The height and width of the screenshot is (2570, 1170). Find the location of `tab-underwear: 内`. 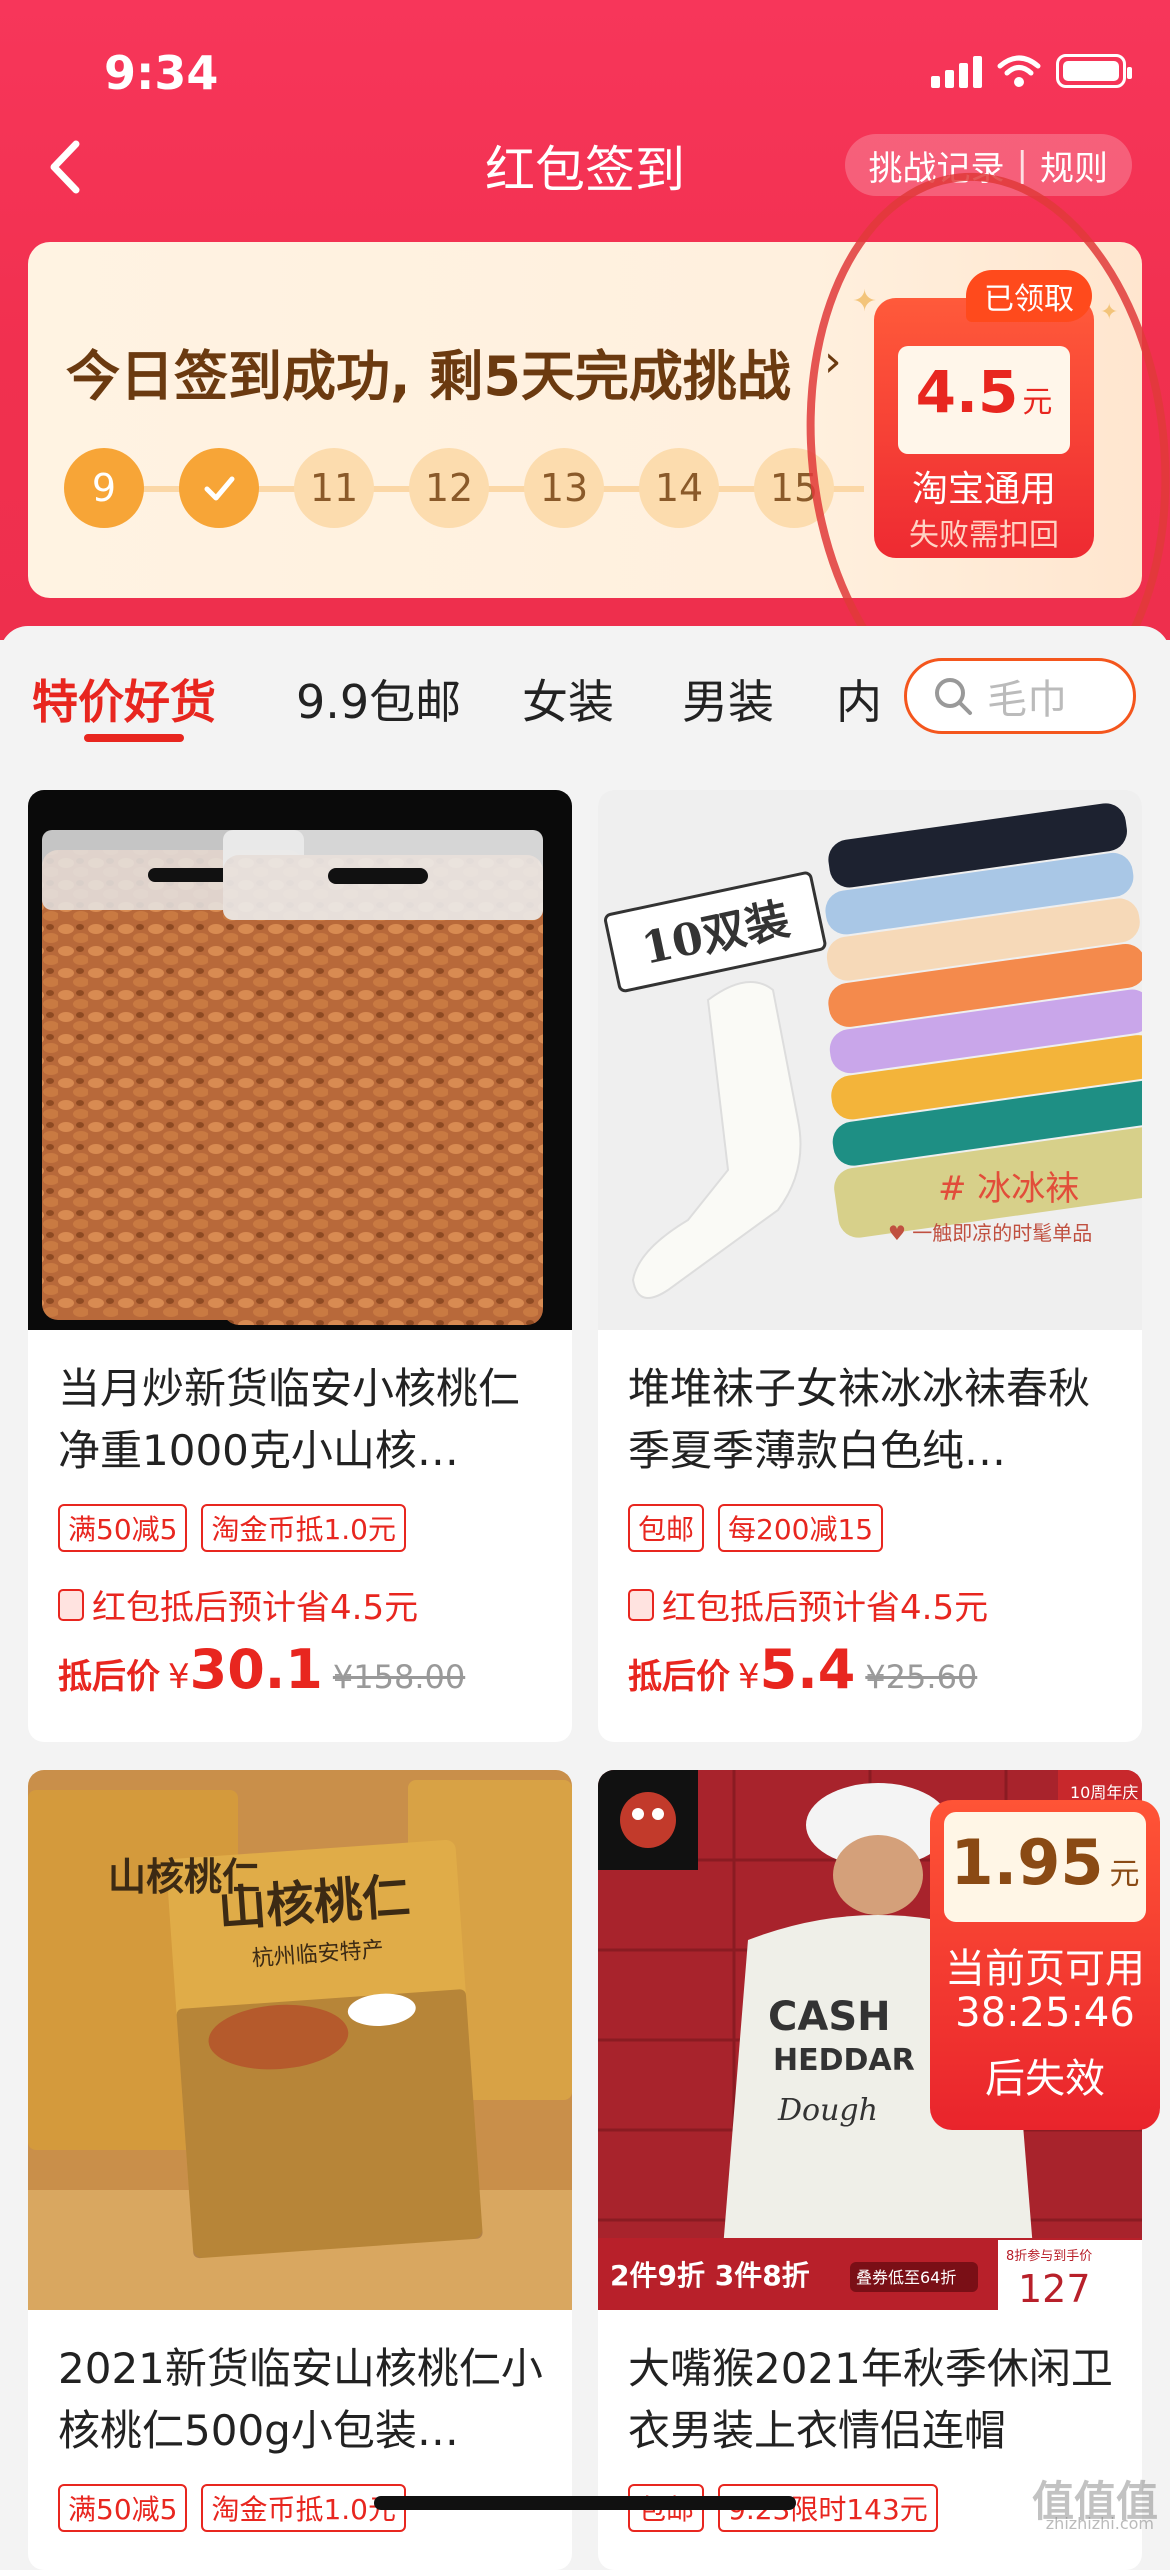

tab-underwear: 内 is located at coordinates (859, 699).